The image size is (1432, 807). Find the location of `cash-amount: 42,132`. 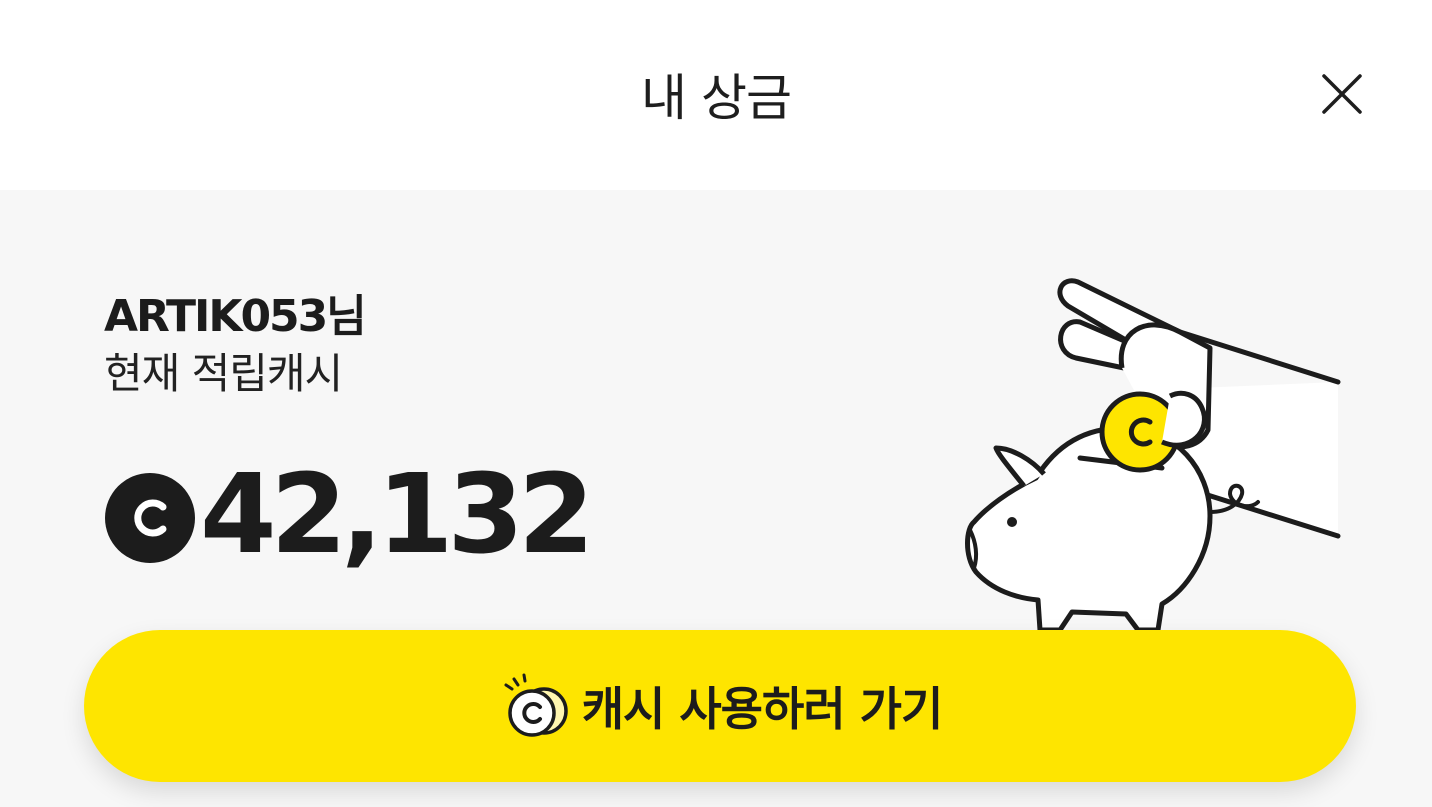

cash-amount: 42,132 is located at coordinates (397, 514).